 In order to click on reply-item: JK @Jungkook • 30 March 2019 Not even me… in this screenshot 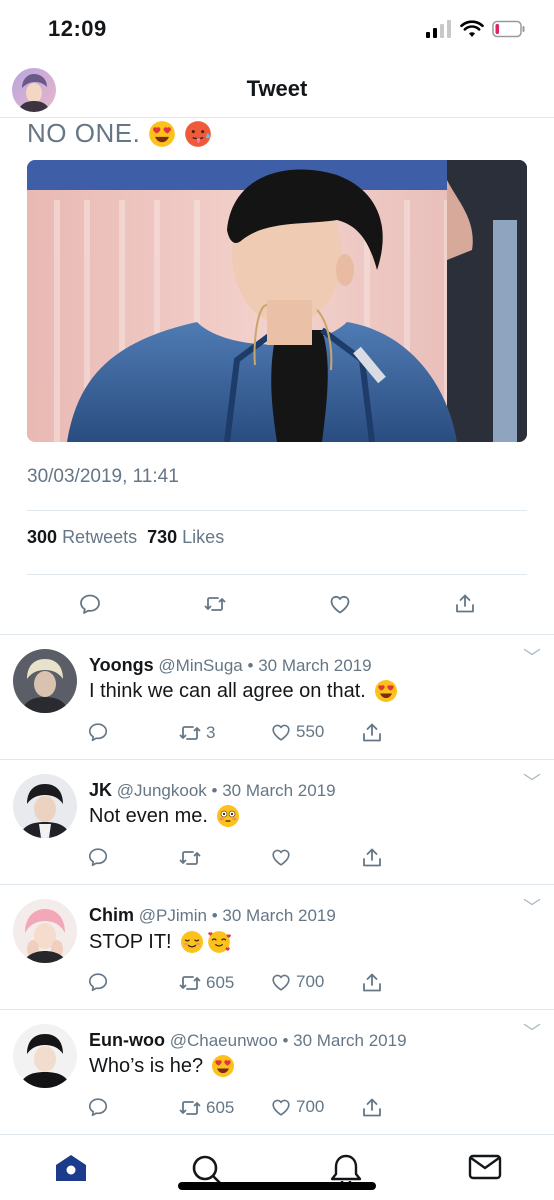, I will do `click(277, 821)`.